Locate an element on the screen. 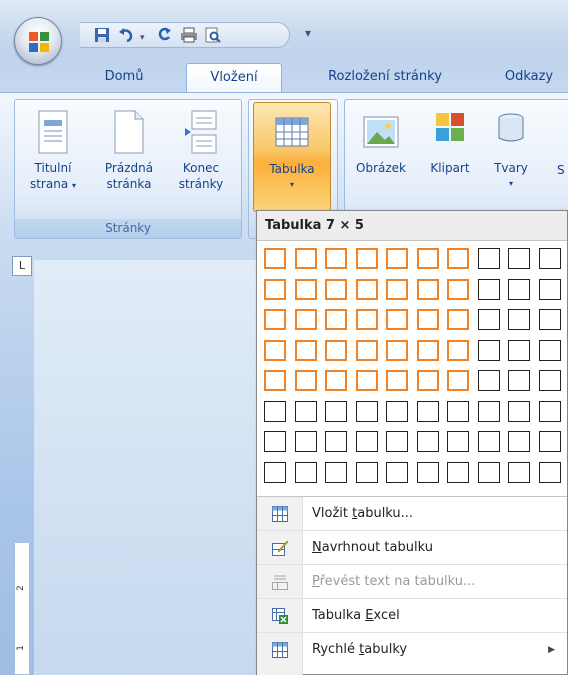 This screenshot has width=568, height=675. smartart-button: S is located at coordinates (562, 170).